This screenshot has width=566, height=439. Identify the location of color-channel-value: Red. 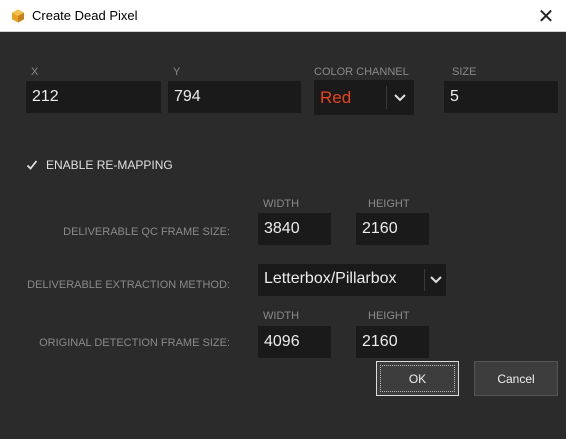
(336, 97).